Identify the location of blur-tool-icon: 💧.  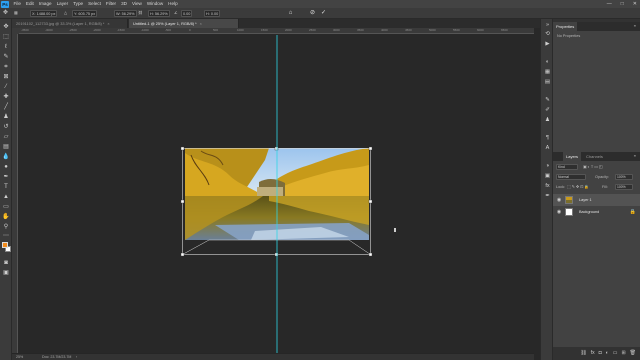
(6, 157).